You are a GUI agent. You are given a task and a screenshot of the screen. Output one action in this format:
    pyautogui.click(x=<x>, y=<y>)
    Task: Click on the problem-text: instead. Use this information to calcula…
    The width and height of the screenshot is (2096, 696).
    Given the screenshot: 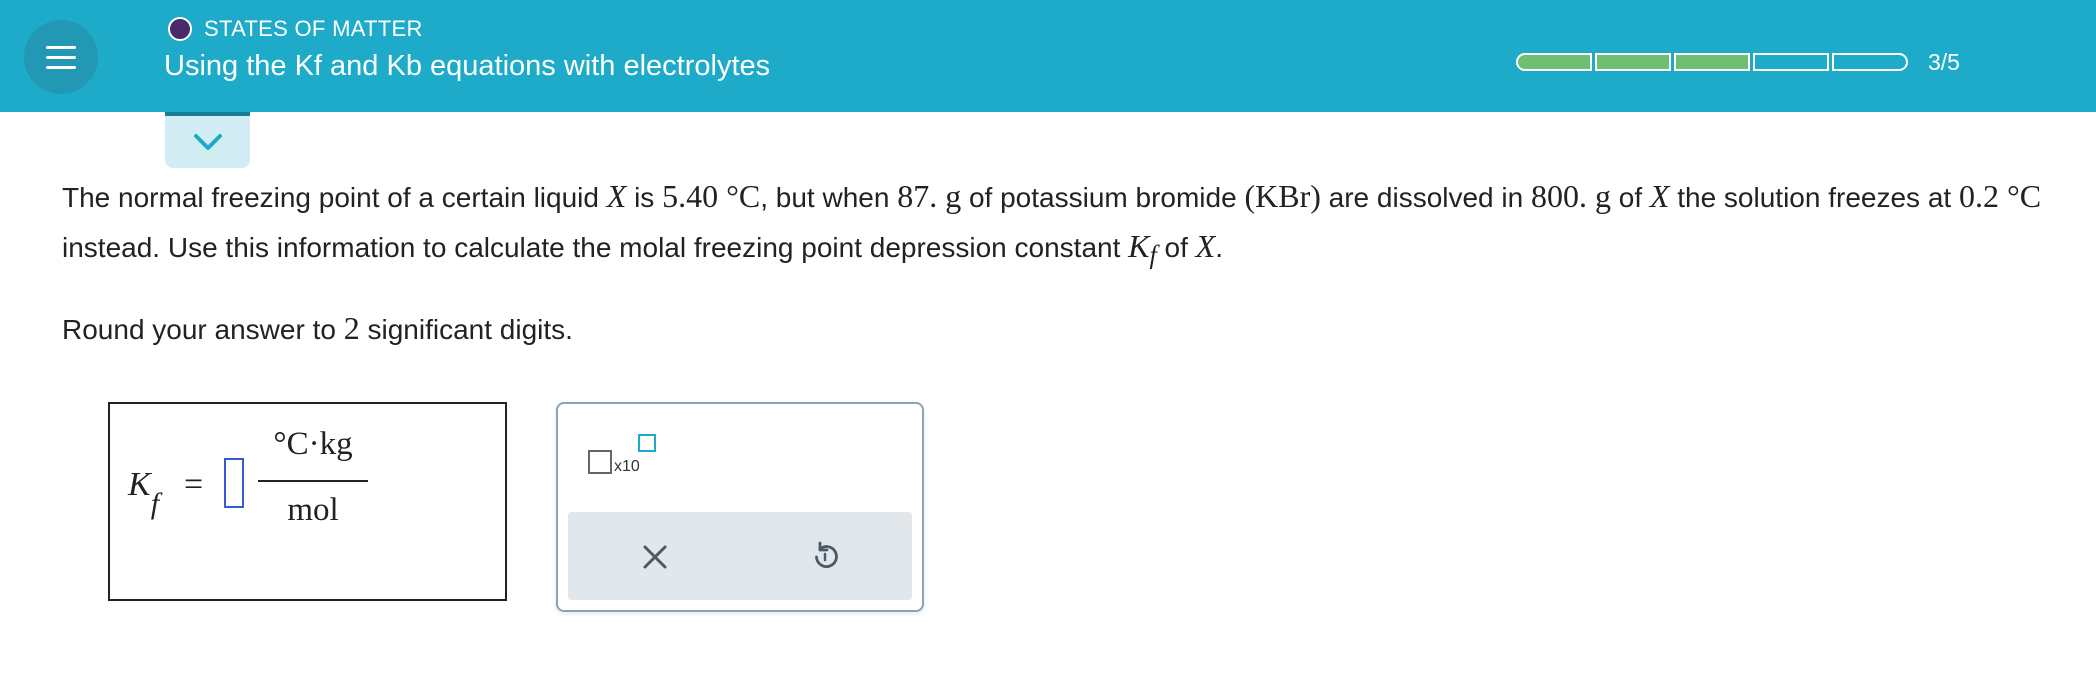 What is the action you would take?
    pyautogui.click(x=595, y=247)
    